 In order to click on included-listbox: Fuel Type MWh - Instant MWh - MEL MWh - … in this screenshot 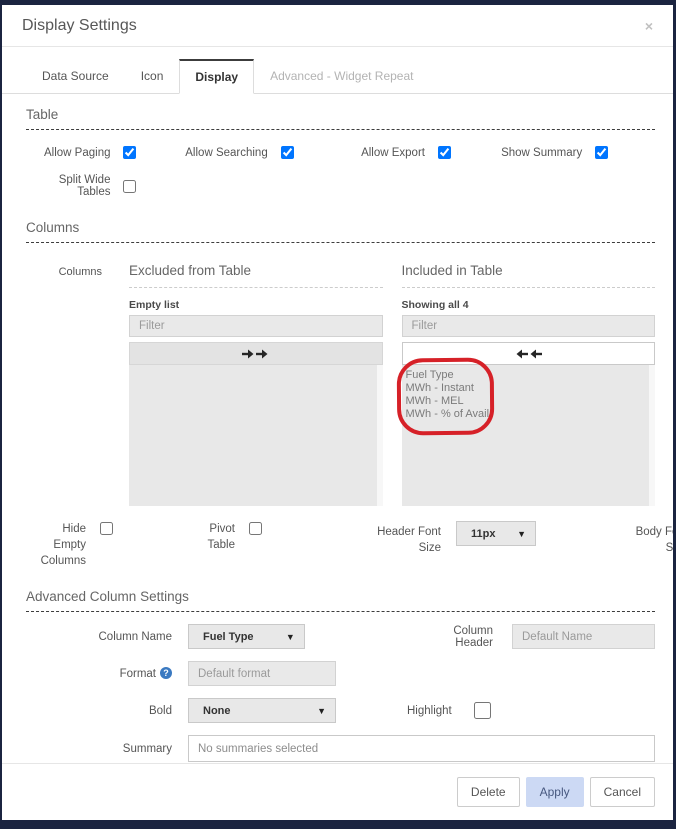, I will do `click(526, 431)`.